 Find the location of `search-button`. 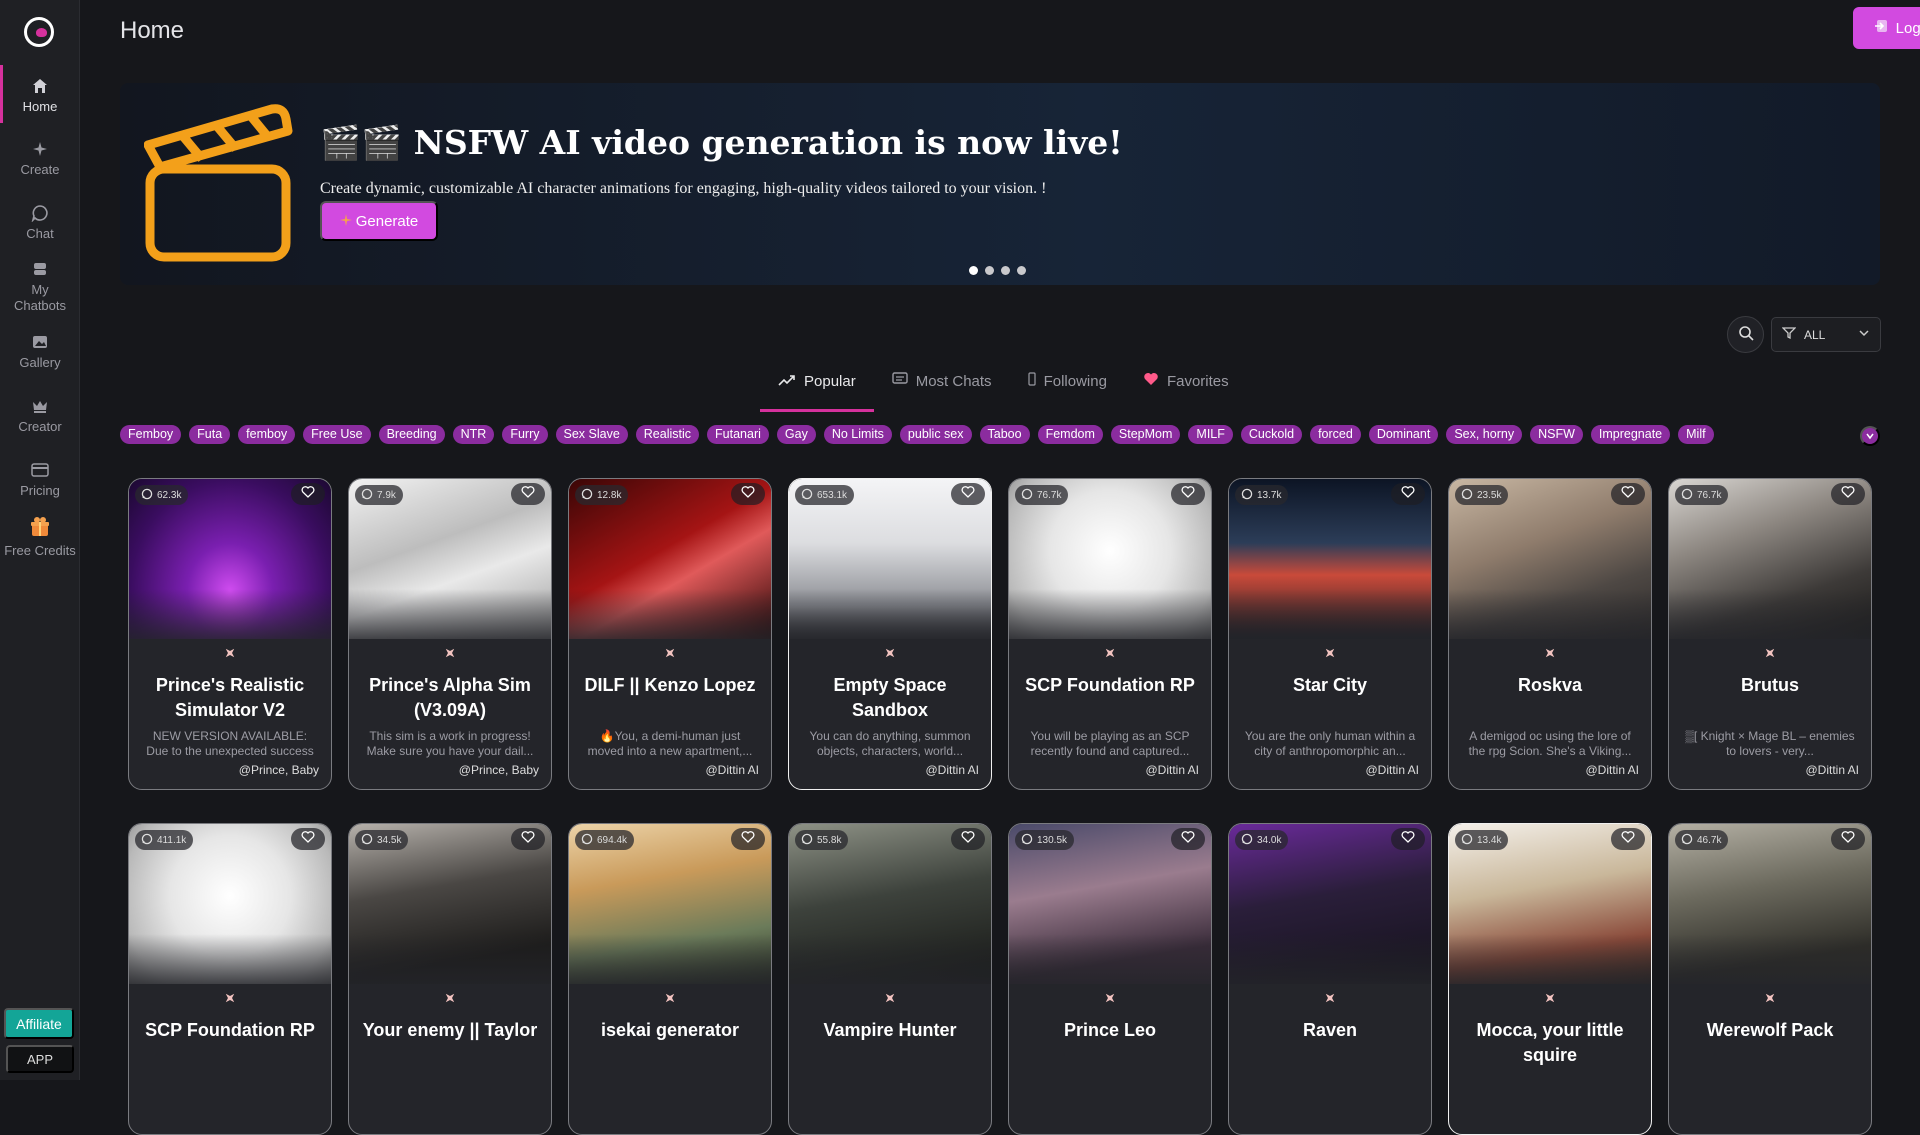

search-button is located at coordinates (1745, 334).